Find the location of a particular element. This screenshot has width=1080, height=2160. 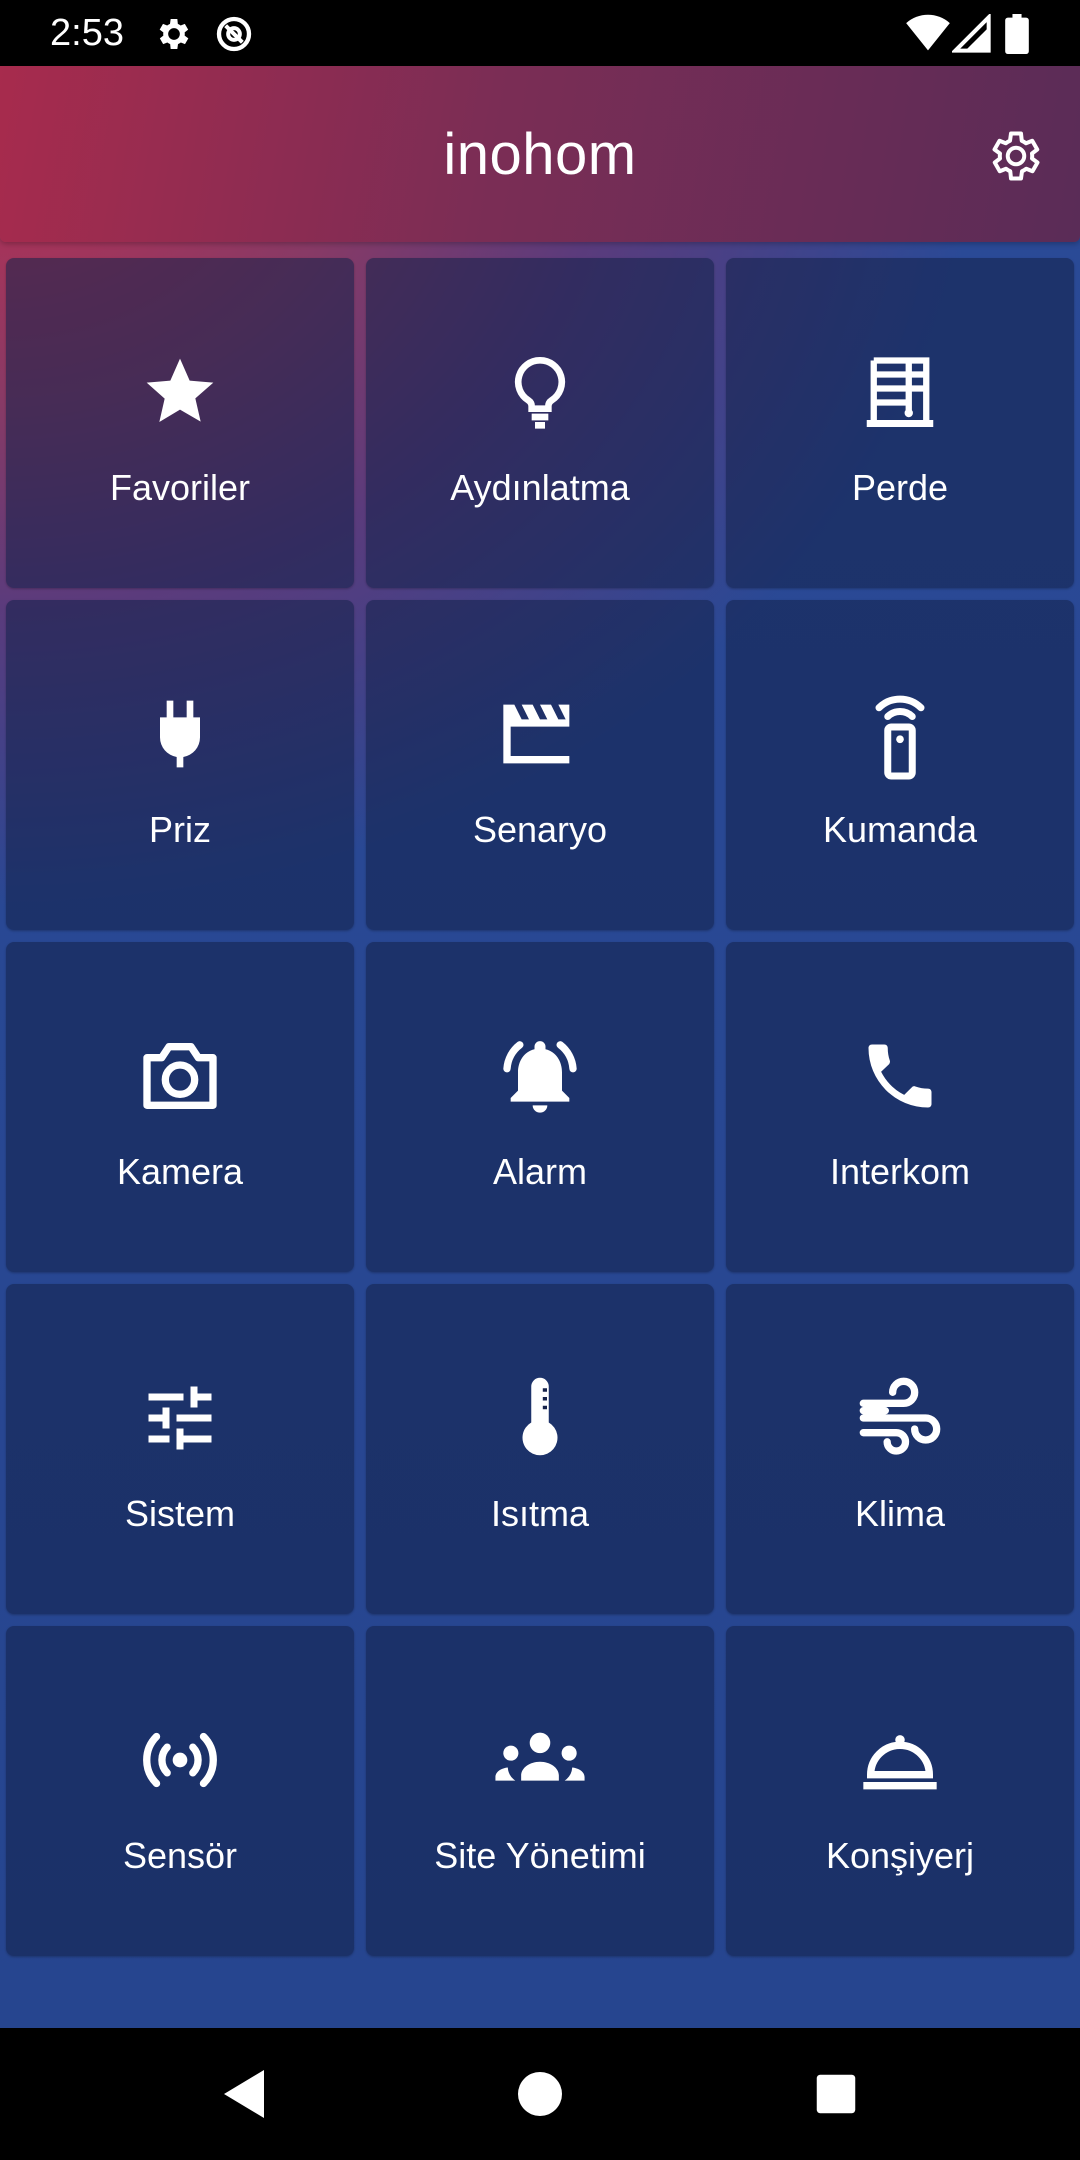

tile-alarm: Alarm is located at coordinates (540, 1107).